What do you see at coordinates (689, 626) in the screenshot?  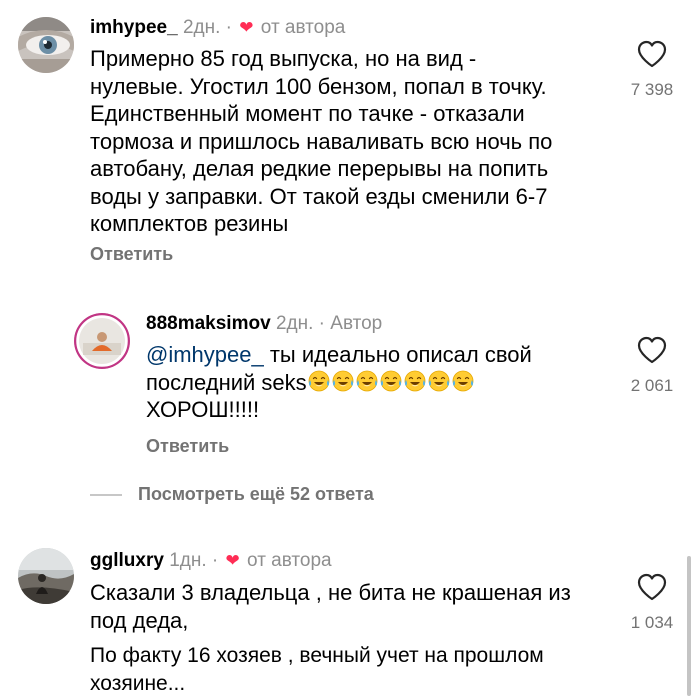 I see `scrollbar` at bounding box center [689, 626].